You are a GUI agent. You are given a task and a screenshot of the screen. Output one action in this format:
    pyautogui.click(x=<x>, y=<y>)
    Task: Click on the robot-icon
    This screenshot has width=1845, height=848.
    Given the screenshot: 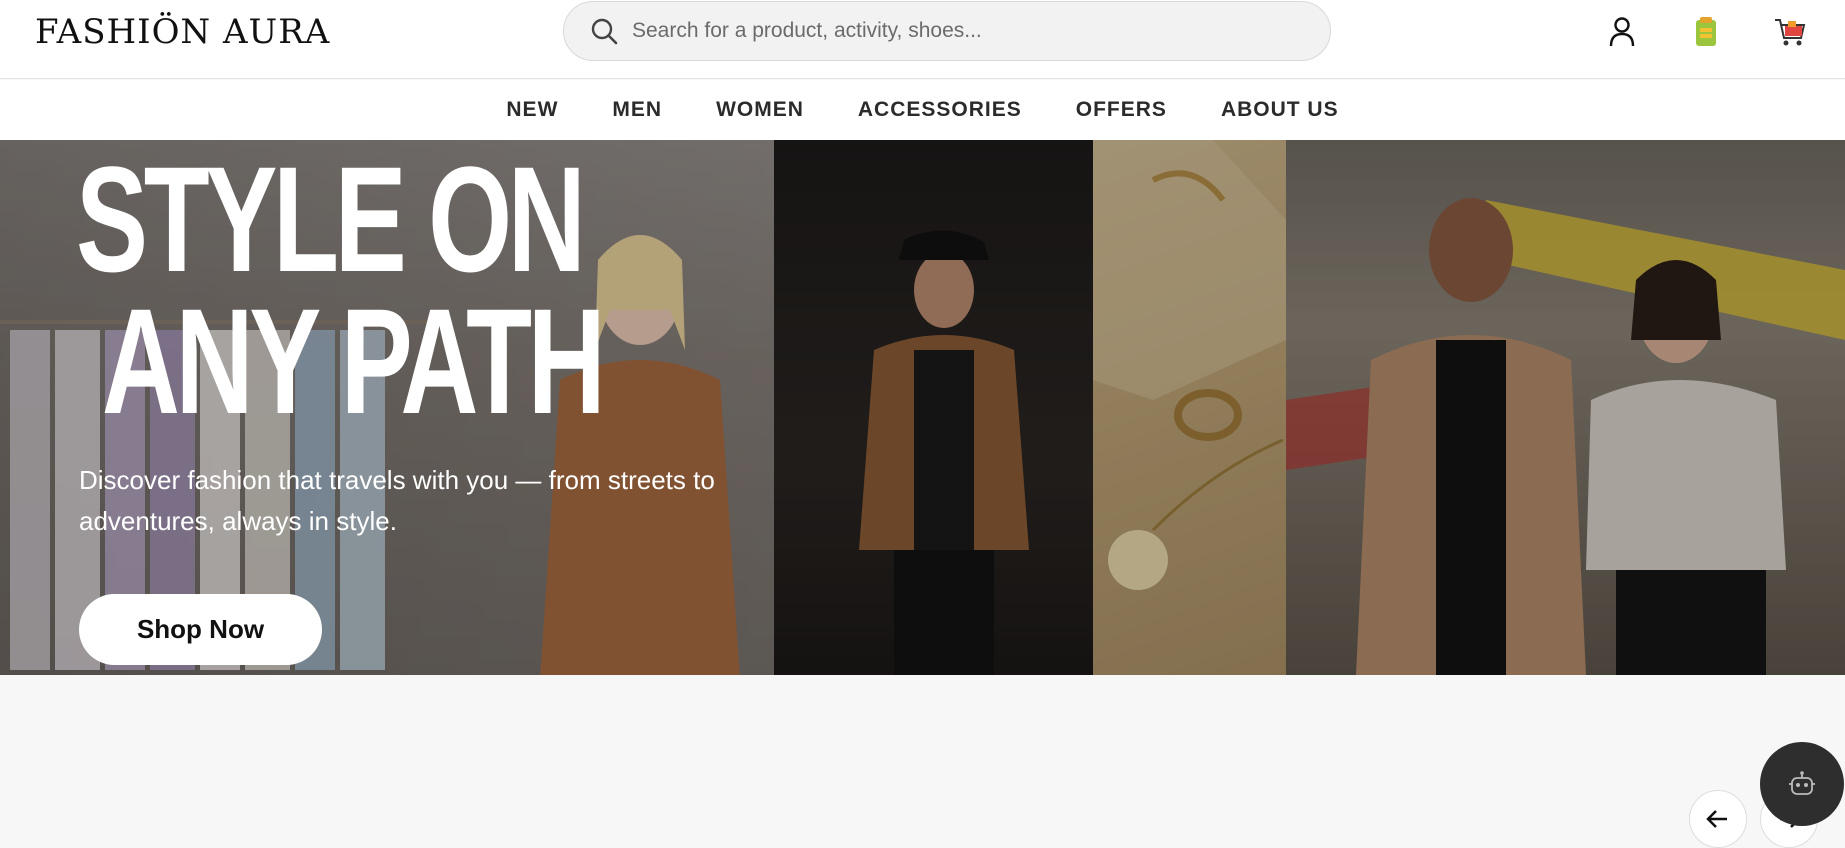 What is the action you would take?
    pyautogui.click(x=1802, y=783)
    